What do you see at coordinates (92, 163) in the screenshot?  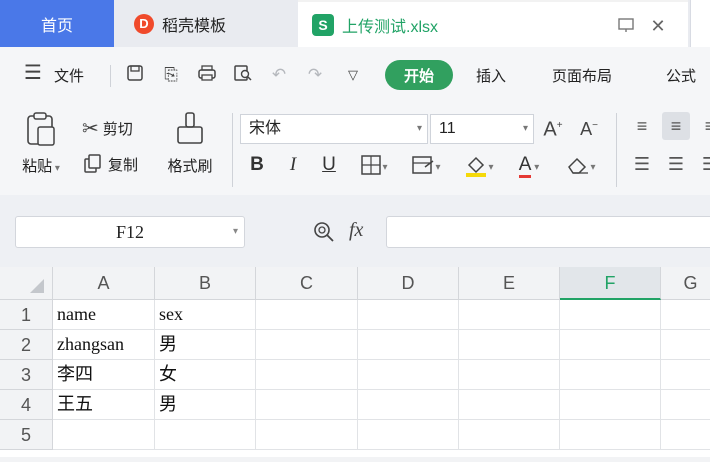 I see `copy-icon` at bounding box center [92, 163].